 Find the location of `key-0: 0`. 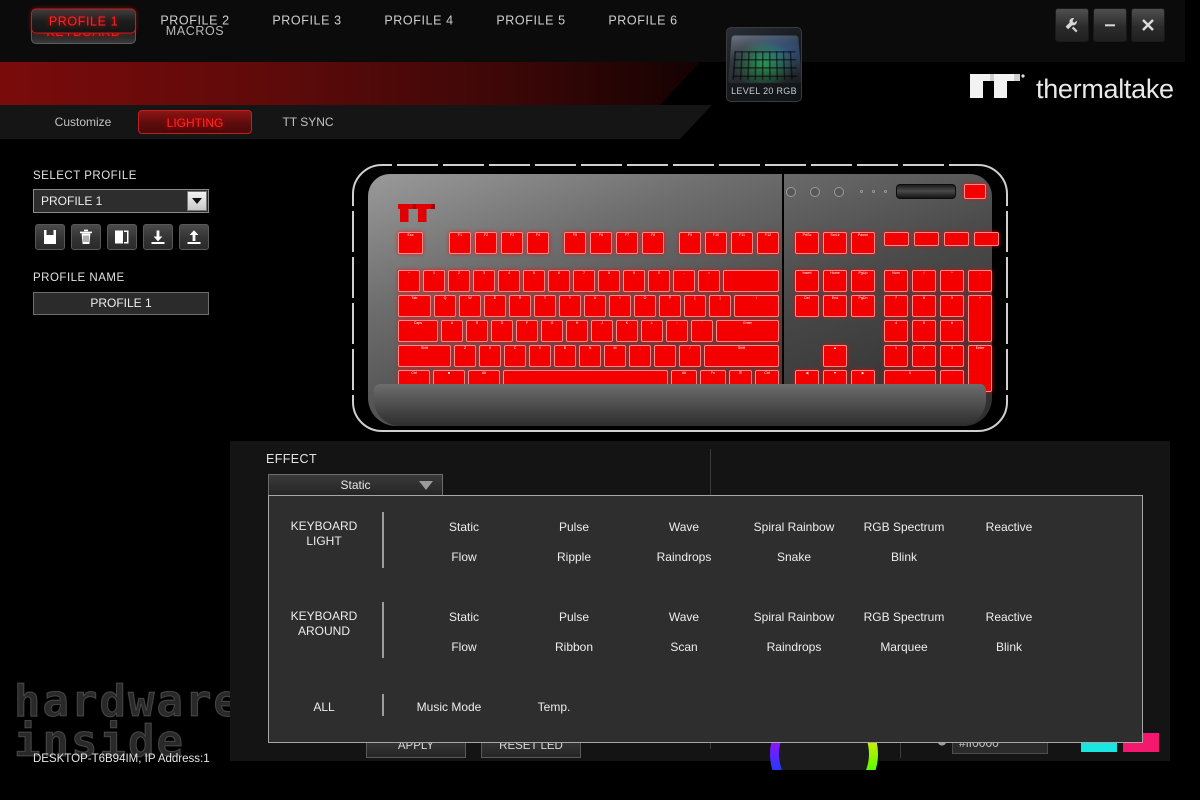

key-0: 0 is located at coordinates (659, 281).